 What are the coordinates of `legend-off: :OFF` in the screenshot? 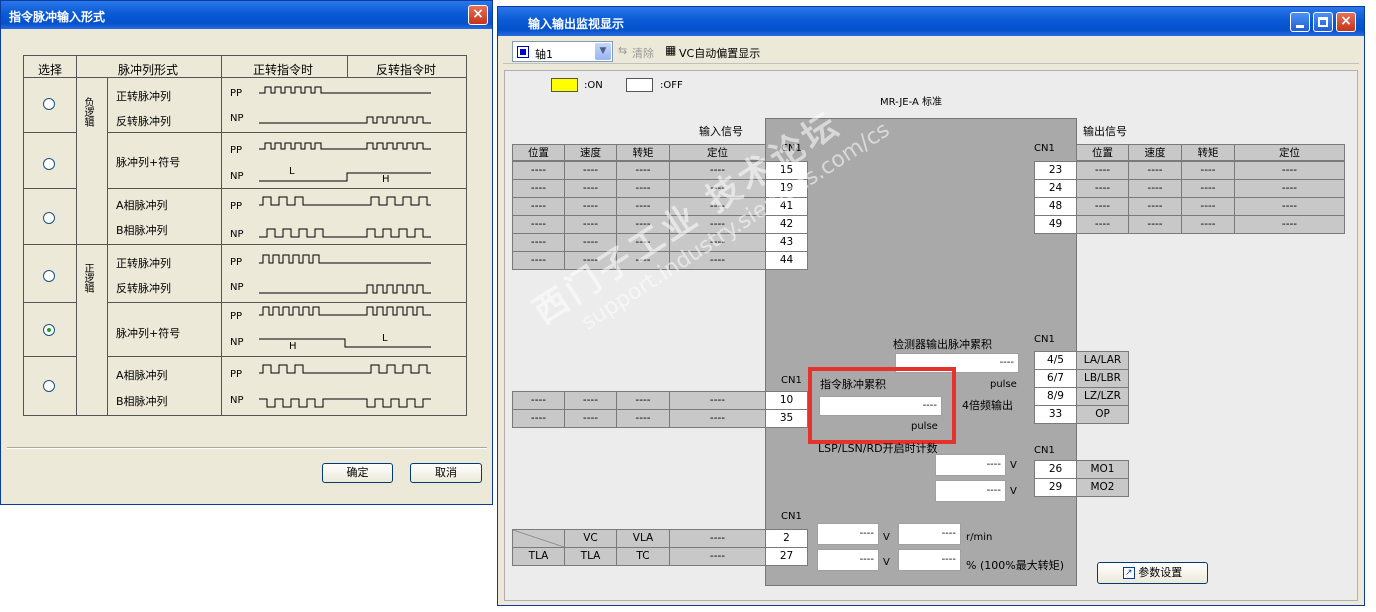 It's located at (671, 85).